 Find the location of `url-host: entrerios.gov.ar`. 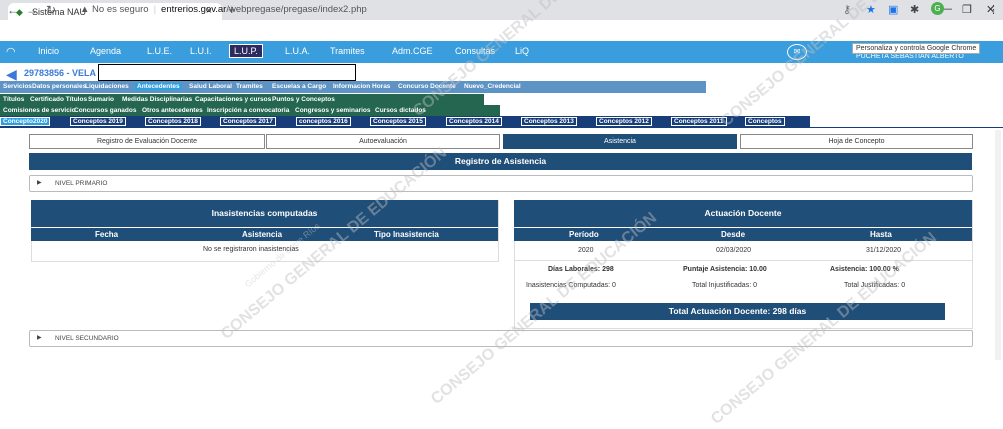

url-host: entrerios.gov.ar is located at coordinates (194, 9).